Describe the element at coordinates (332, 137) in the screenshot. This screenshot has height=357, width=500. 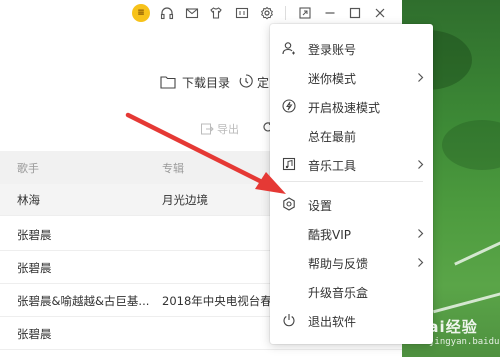
I see `menu-item-label: 总在最前` at that location.